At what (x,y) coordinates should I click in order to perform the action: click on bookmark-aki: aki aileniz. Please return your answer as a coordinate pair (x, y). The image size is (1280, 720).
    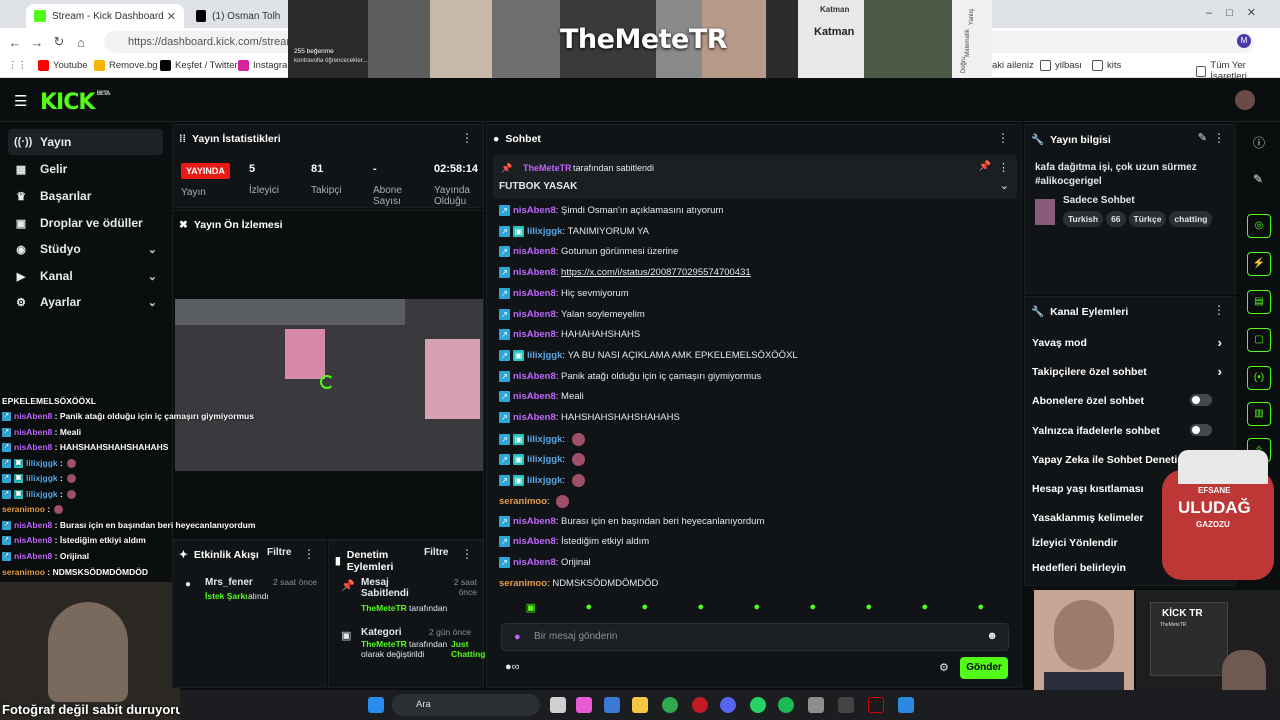
    Looking at the image, I should click on (1013, 65).